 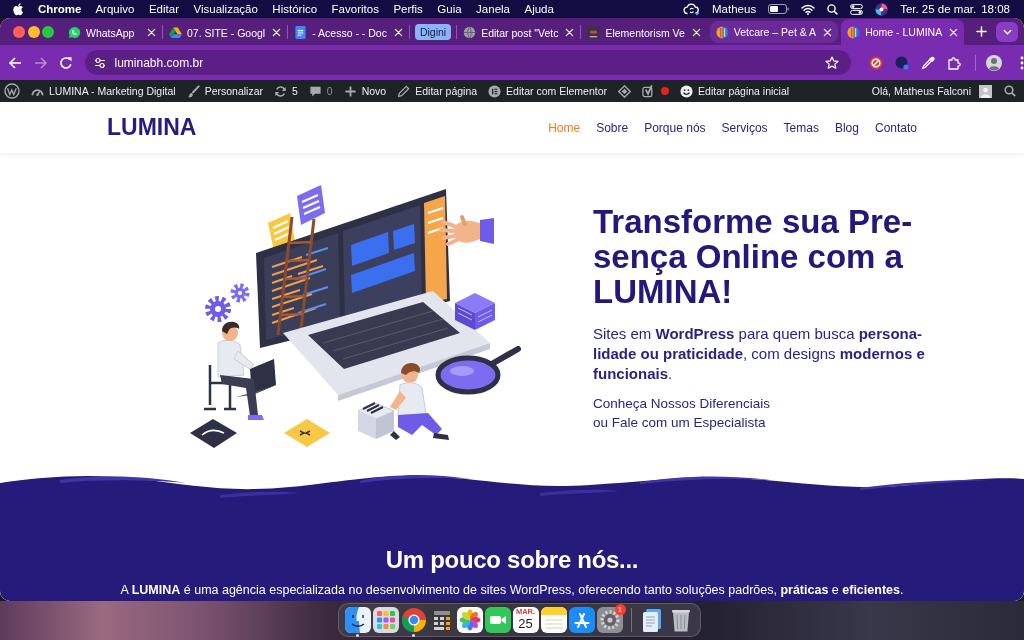 What do you see at coordinates (348, 32) in the screenshot?
I see `browser-tab: - Acesso - - Doc` at bounding box center [348, 32].